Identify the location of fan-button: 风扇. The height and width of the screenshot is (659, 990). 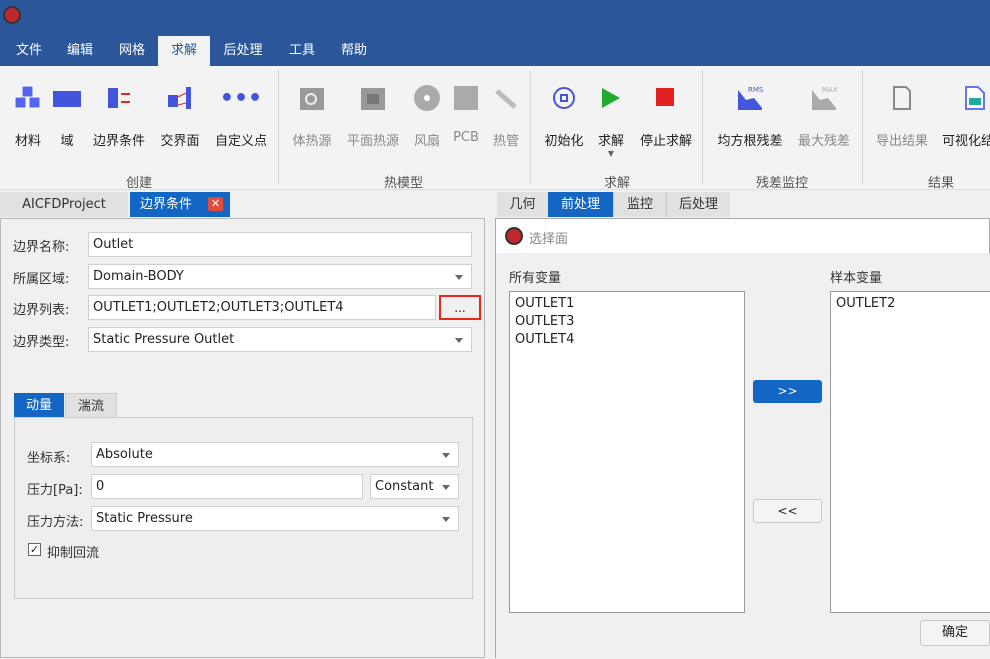
(427, 114).